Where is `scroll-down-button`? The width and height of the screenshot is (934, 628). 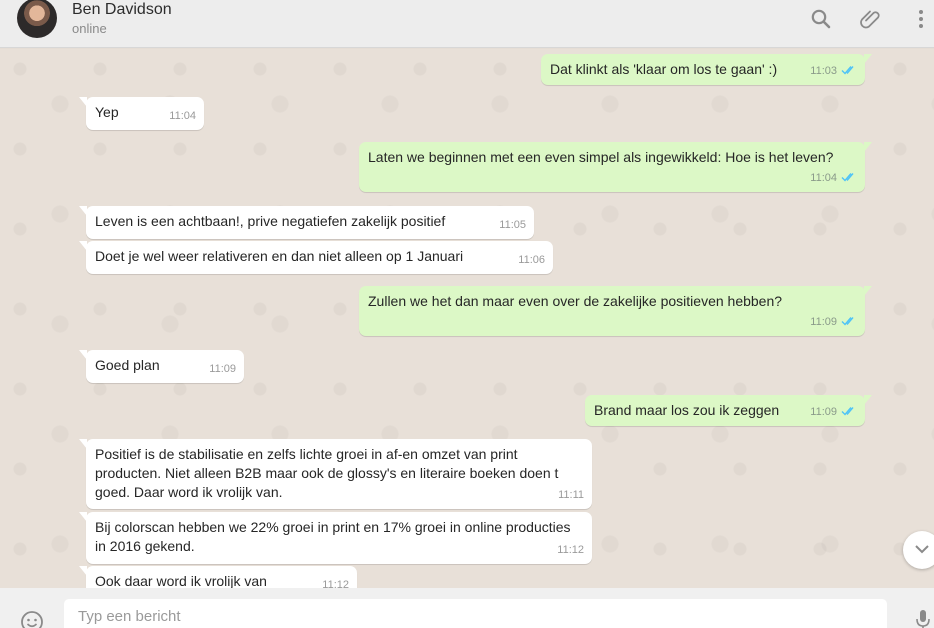 scroll-down-button is located at coordinates (918, 550).